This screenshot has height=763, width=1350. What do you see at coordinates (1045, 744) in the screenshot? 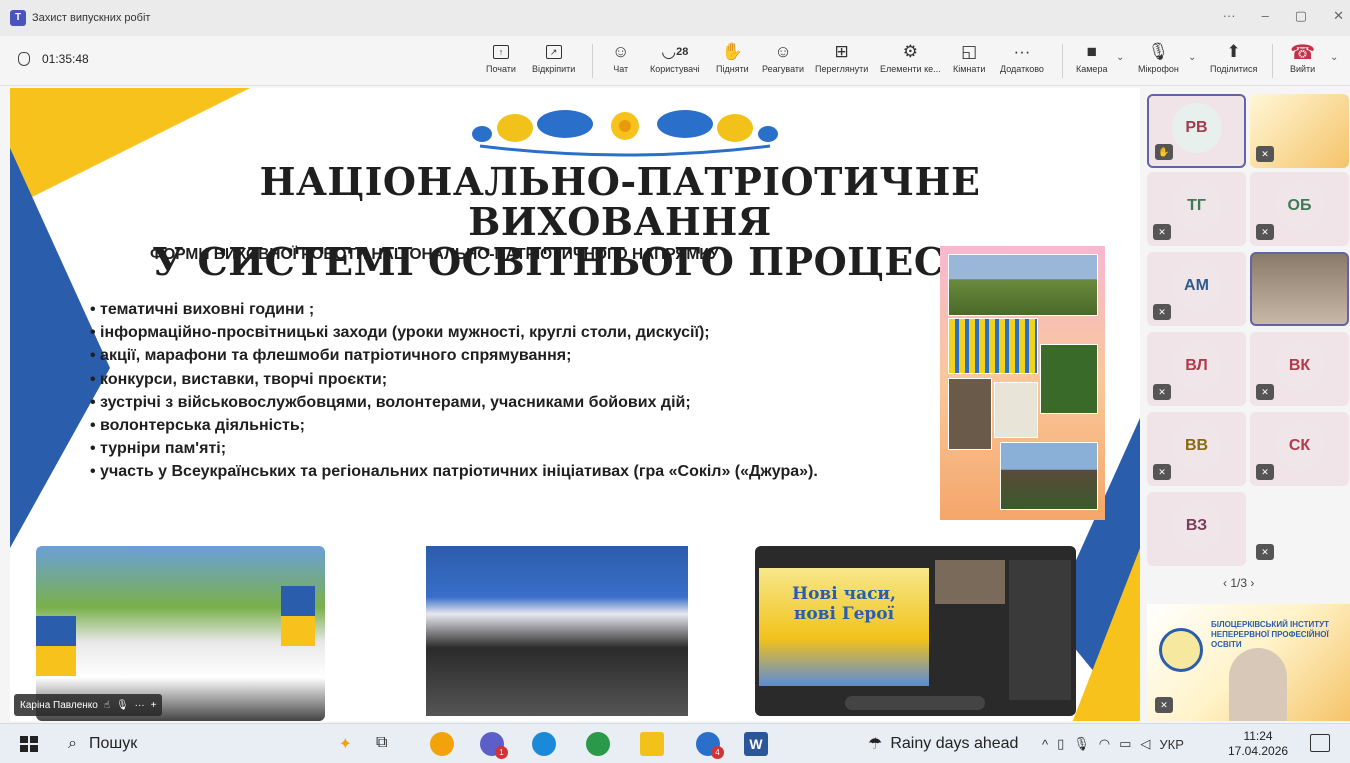
I see `chevron-up-icon: ^` at bounding box center [1045, 744].